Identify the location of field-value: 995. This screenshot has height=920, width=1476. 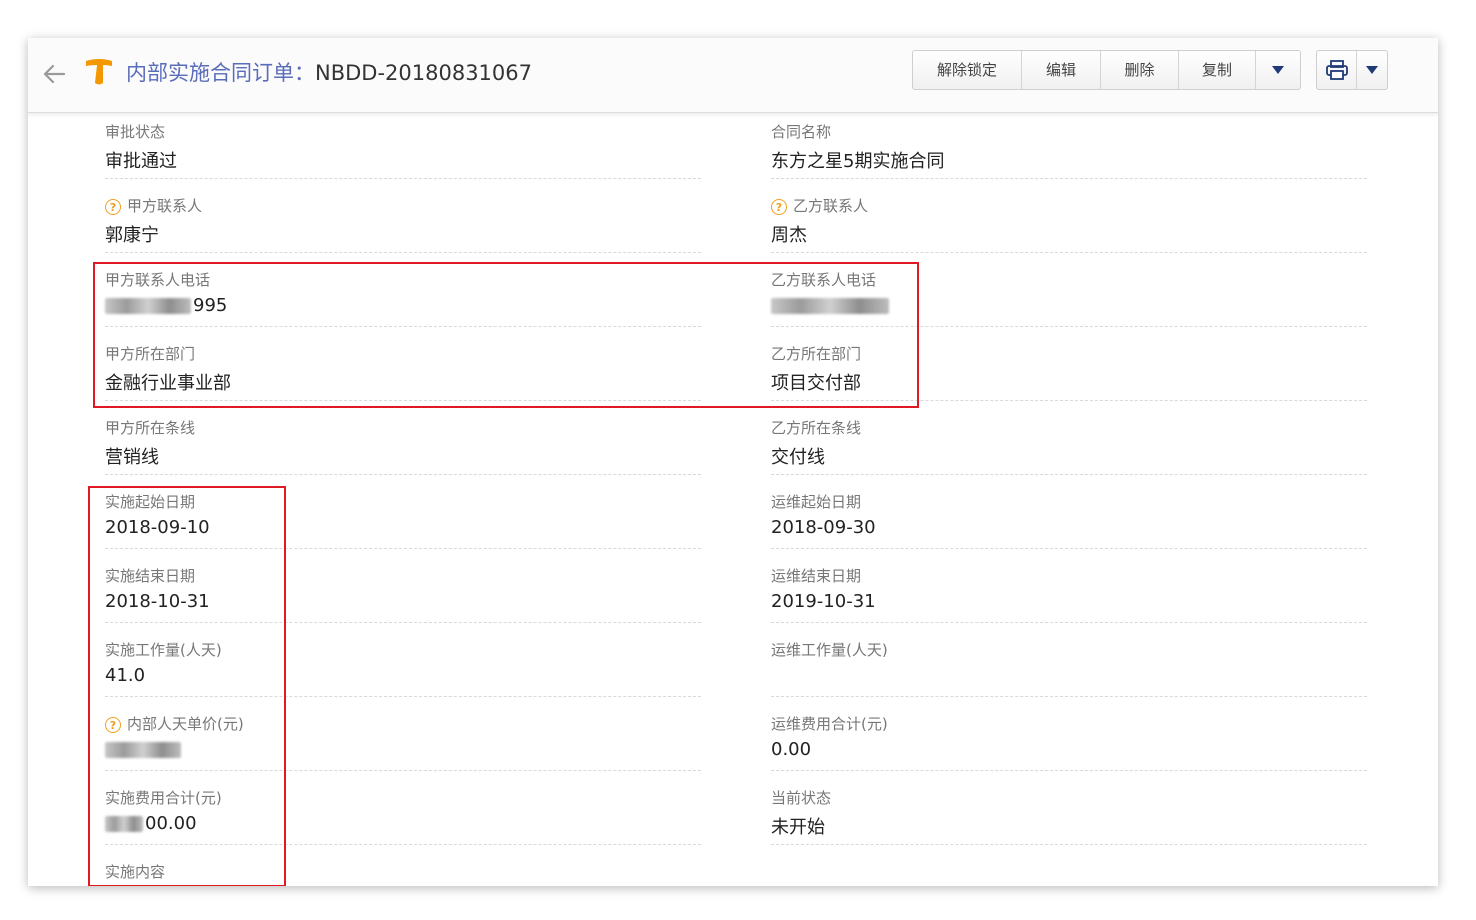
(166, 305).